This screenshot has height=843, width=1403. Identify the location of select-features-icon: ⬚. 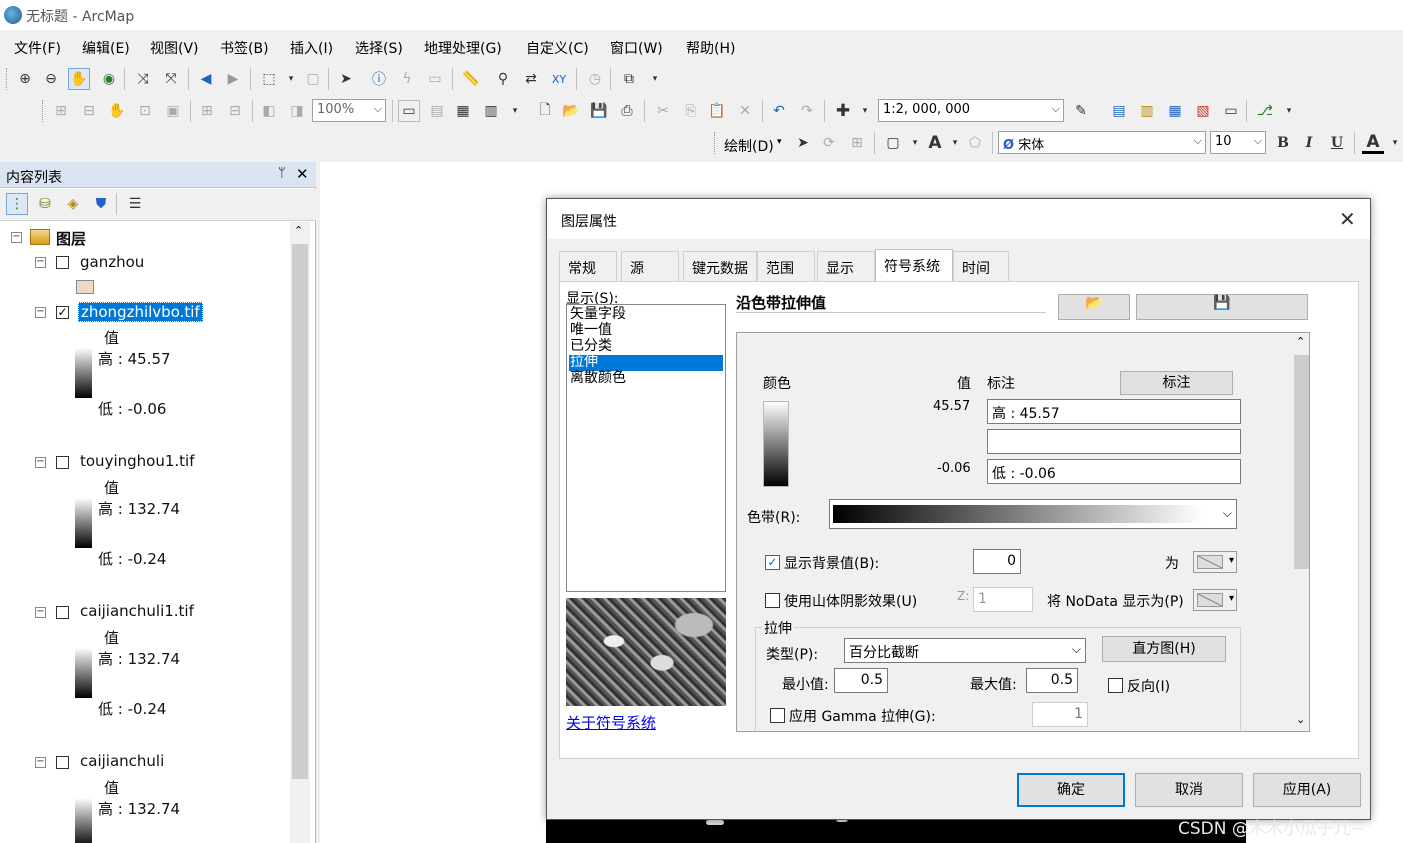
(269, 79).